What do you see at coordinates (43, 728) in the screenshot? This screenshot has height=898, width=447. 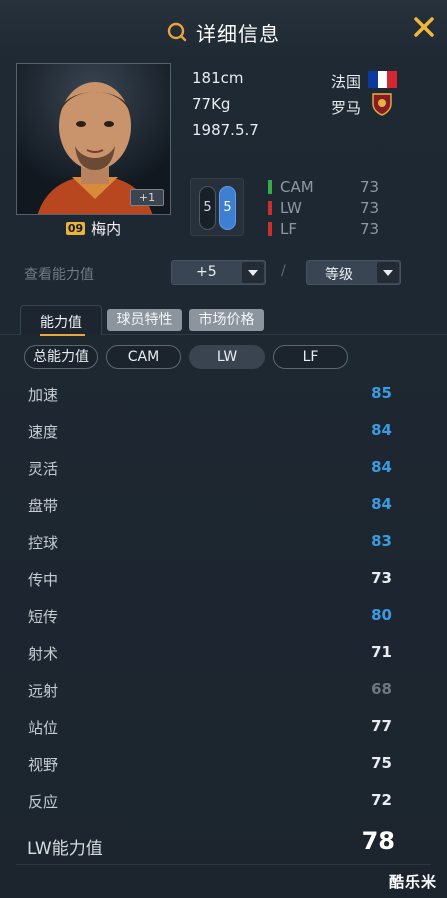 I see `stat-name: 站位` at bounding box center [43, 728].